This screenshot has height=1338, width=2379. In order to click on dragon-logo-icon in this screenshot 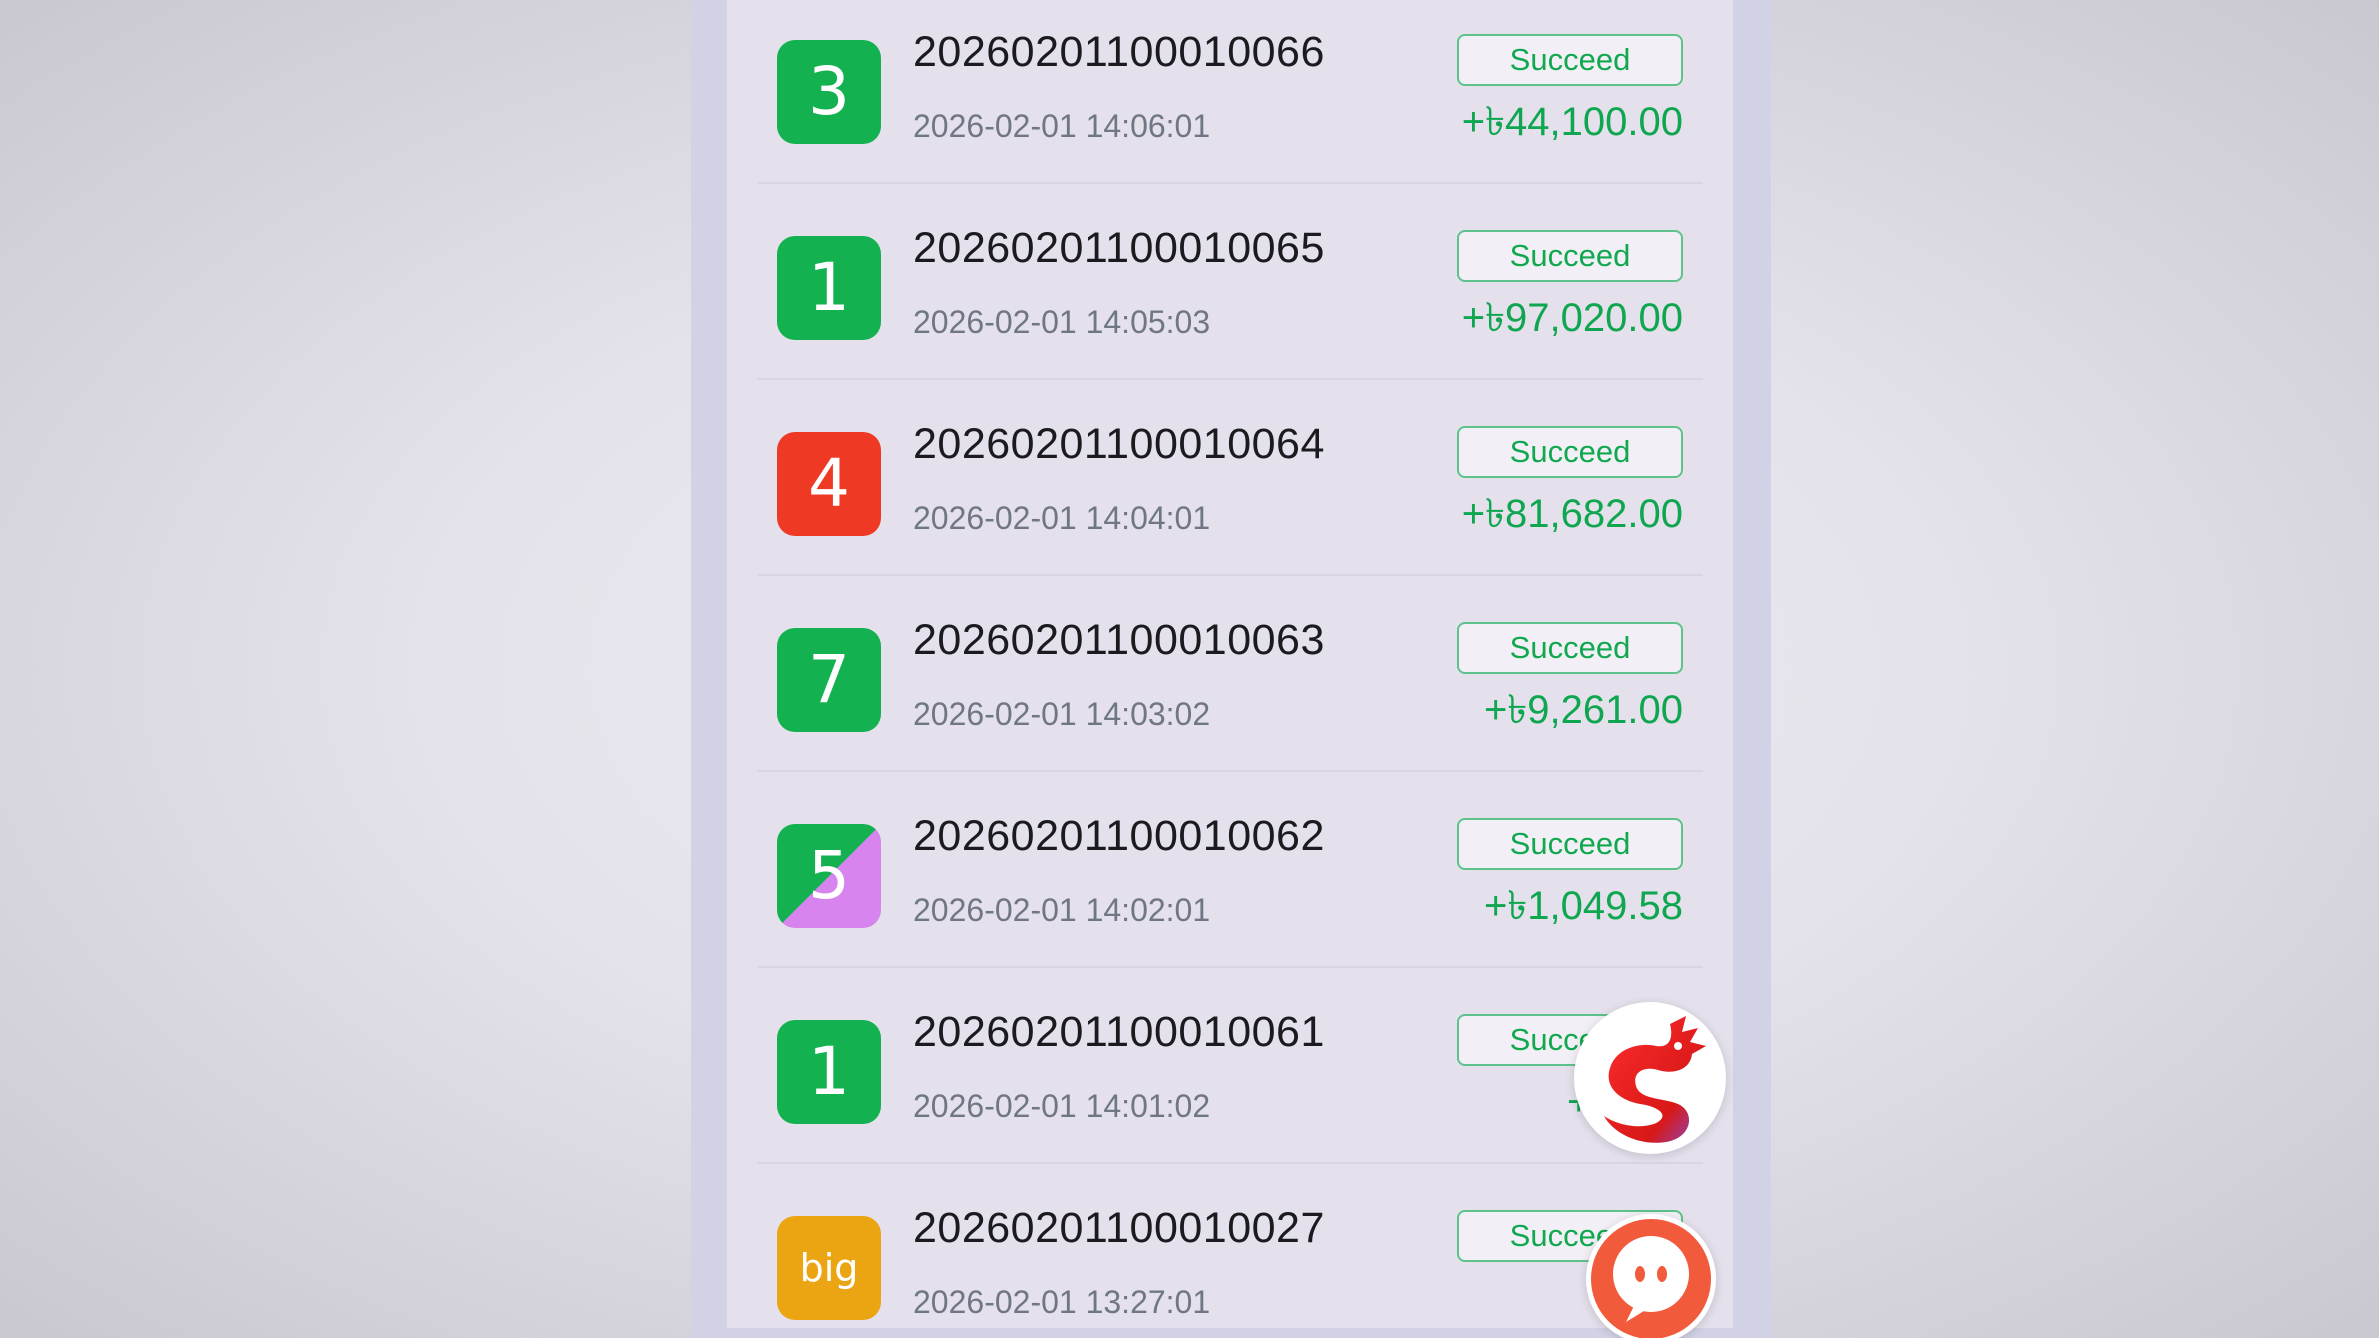, I will do `click(1650, 1078)`.